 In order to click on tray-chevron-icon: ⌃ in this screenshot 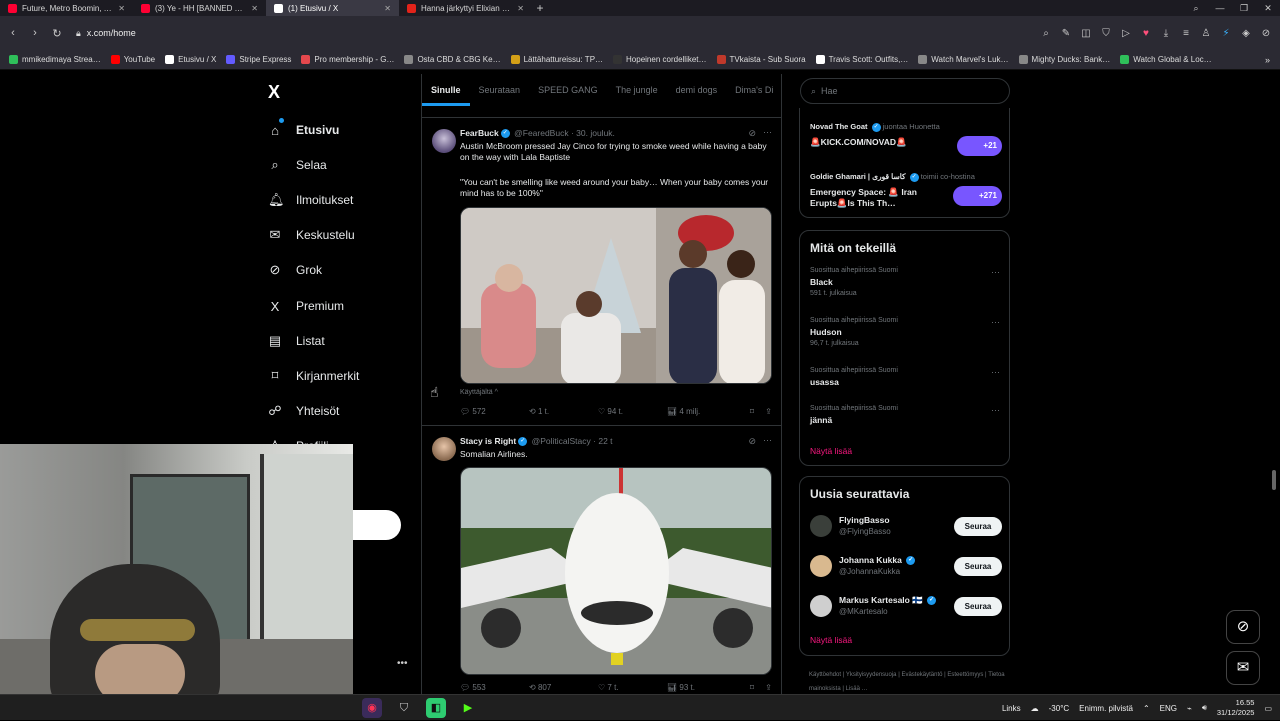, I will do `click(1146, 708)`.